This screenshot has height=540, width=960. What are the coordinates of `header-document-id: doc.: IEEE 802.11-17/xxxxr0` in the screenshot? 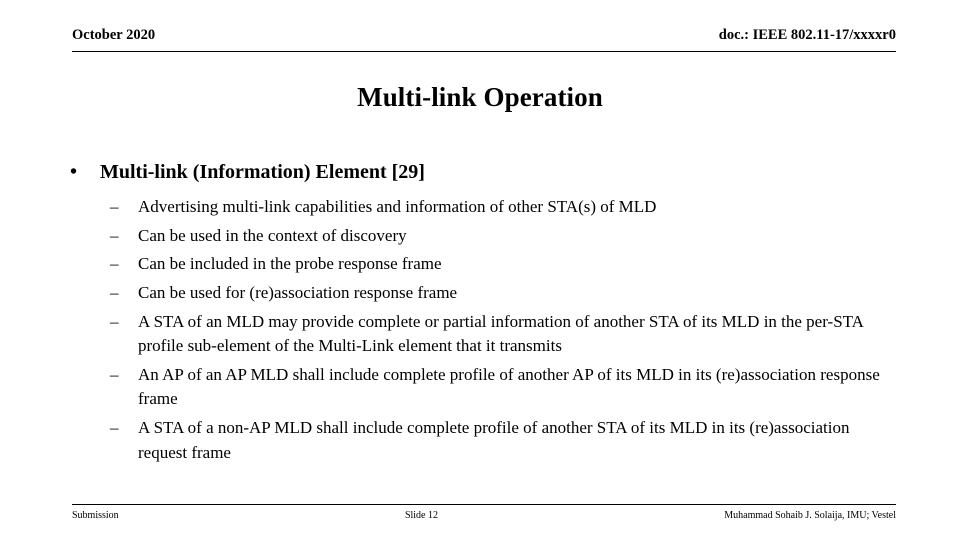 It's located at (807, 35).